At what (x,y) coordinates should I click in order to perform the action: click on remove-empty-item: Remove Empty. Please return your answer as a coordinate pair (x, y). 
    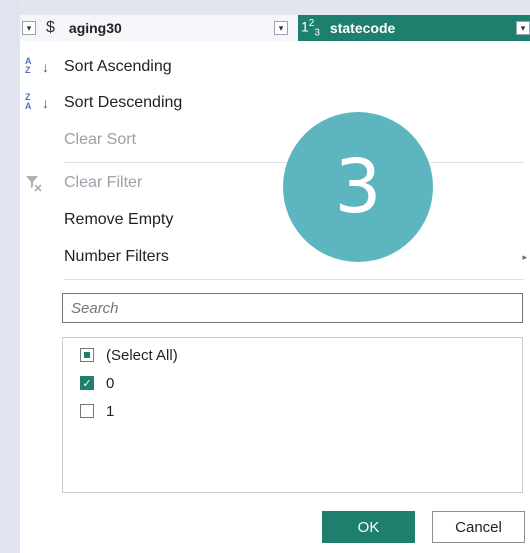
    Looking at the image, I should click on (275, 220).